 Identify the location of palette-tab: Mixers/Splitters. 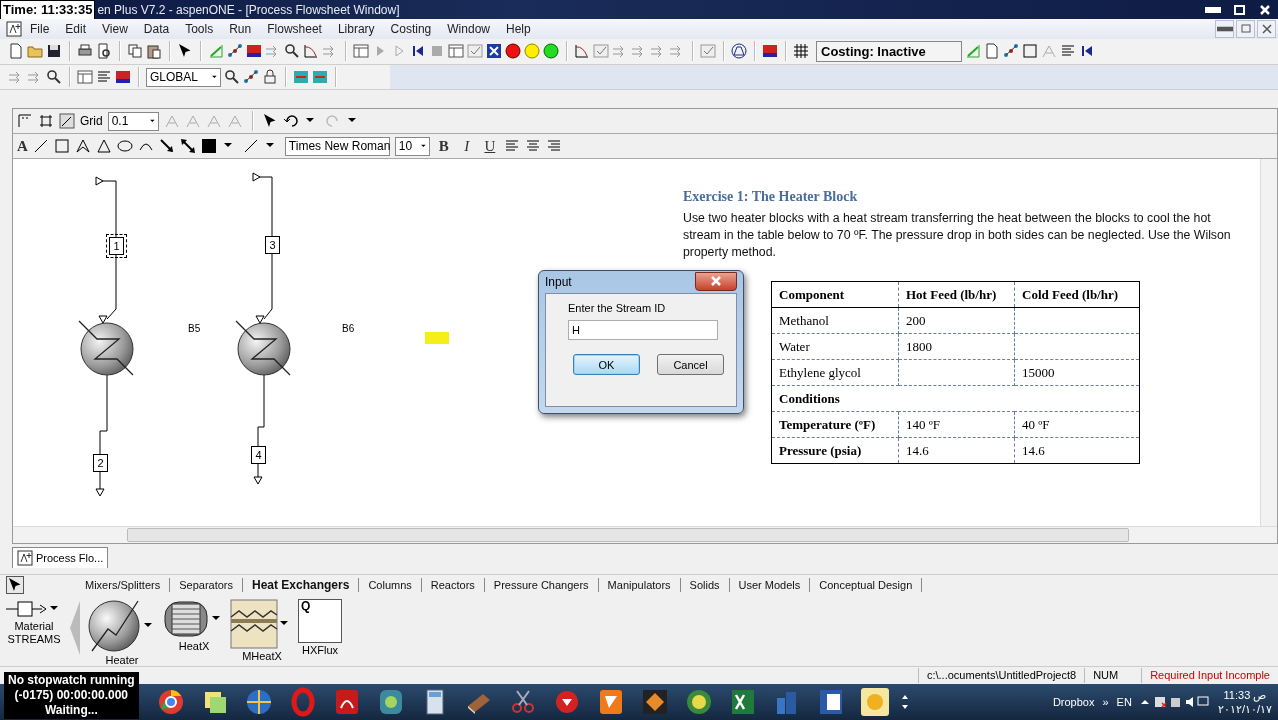
(123, 585).